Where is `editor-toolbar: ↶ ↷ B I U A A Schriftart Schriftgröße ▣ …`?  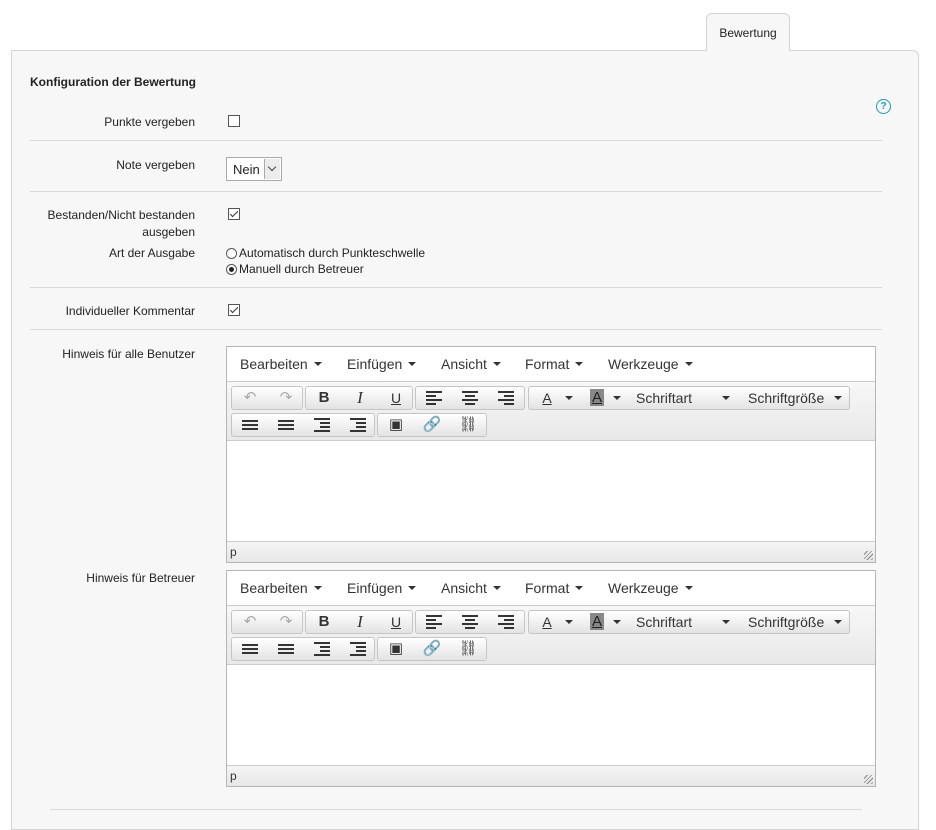 editor-toolbar: ↶ ↷ B I U A A Schriftart Schriftgröße ▣ … is located at coordinates (551, 411).